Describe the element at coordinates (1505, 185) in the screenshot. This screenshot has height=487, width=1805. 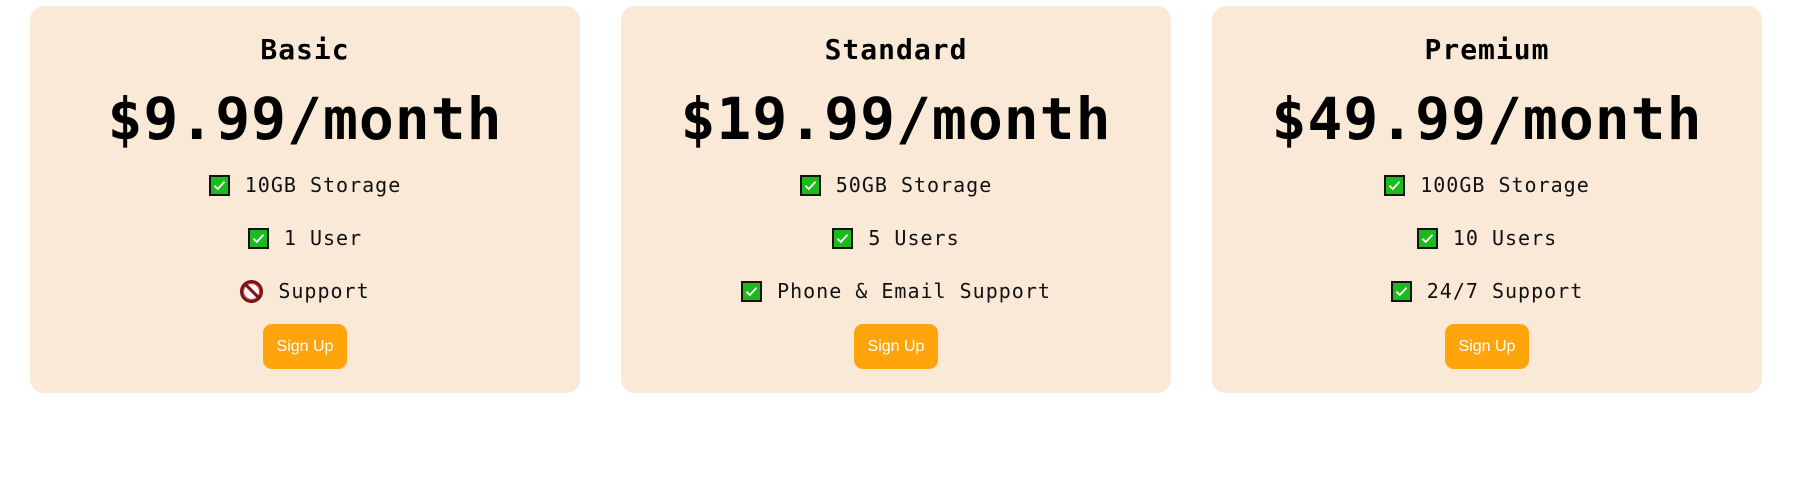
I see `feature-text: 100GB Storage` at that location.